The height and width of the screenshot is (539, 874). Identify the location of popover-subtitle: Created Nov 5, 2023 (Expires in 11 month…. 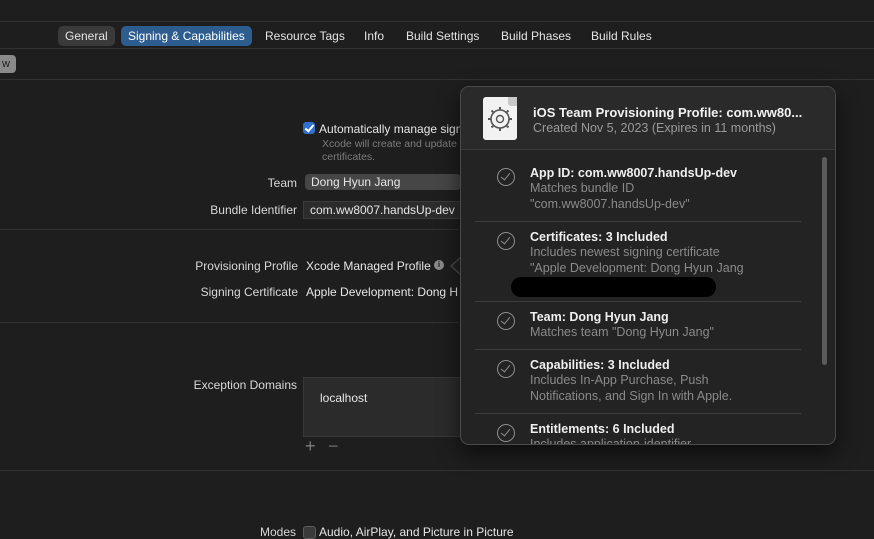
(654, 128).